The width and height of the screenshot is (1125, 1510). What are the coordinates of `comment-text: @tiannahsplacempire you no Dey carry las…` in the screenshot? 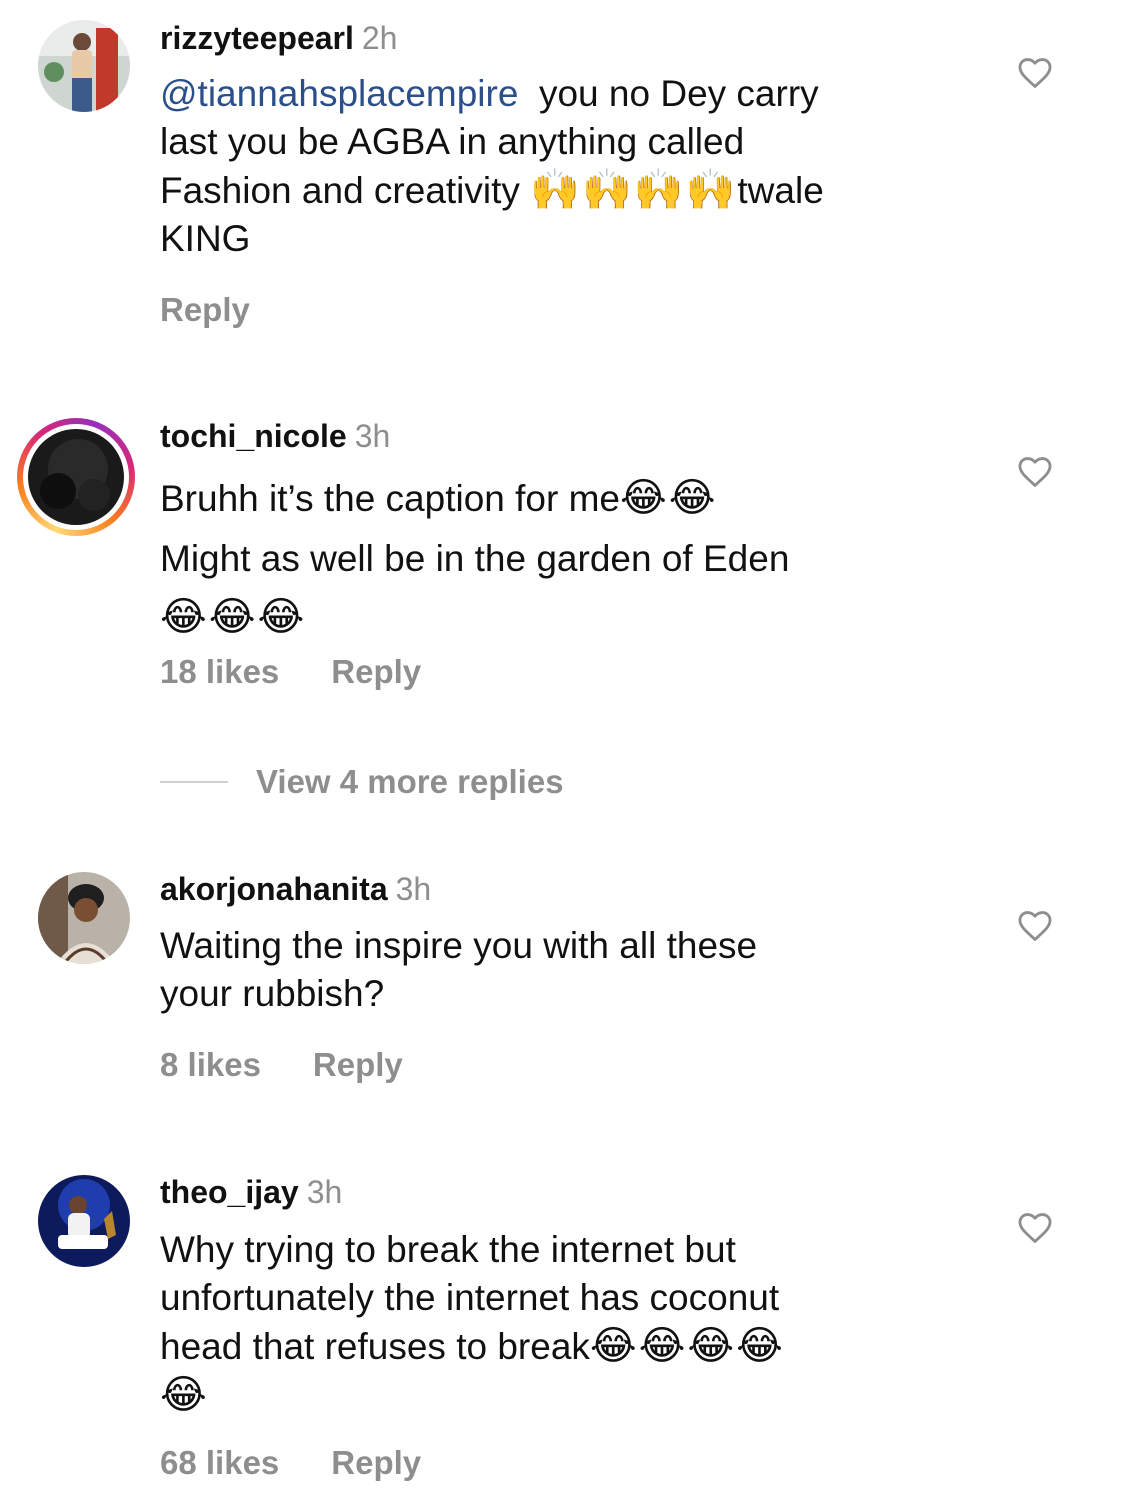 It's located at (492, 166).